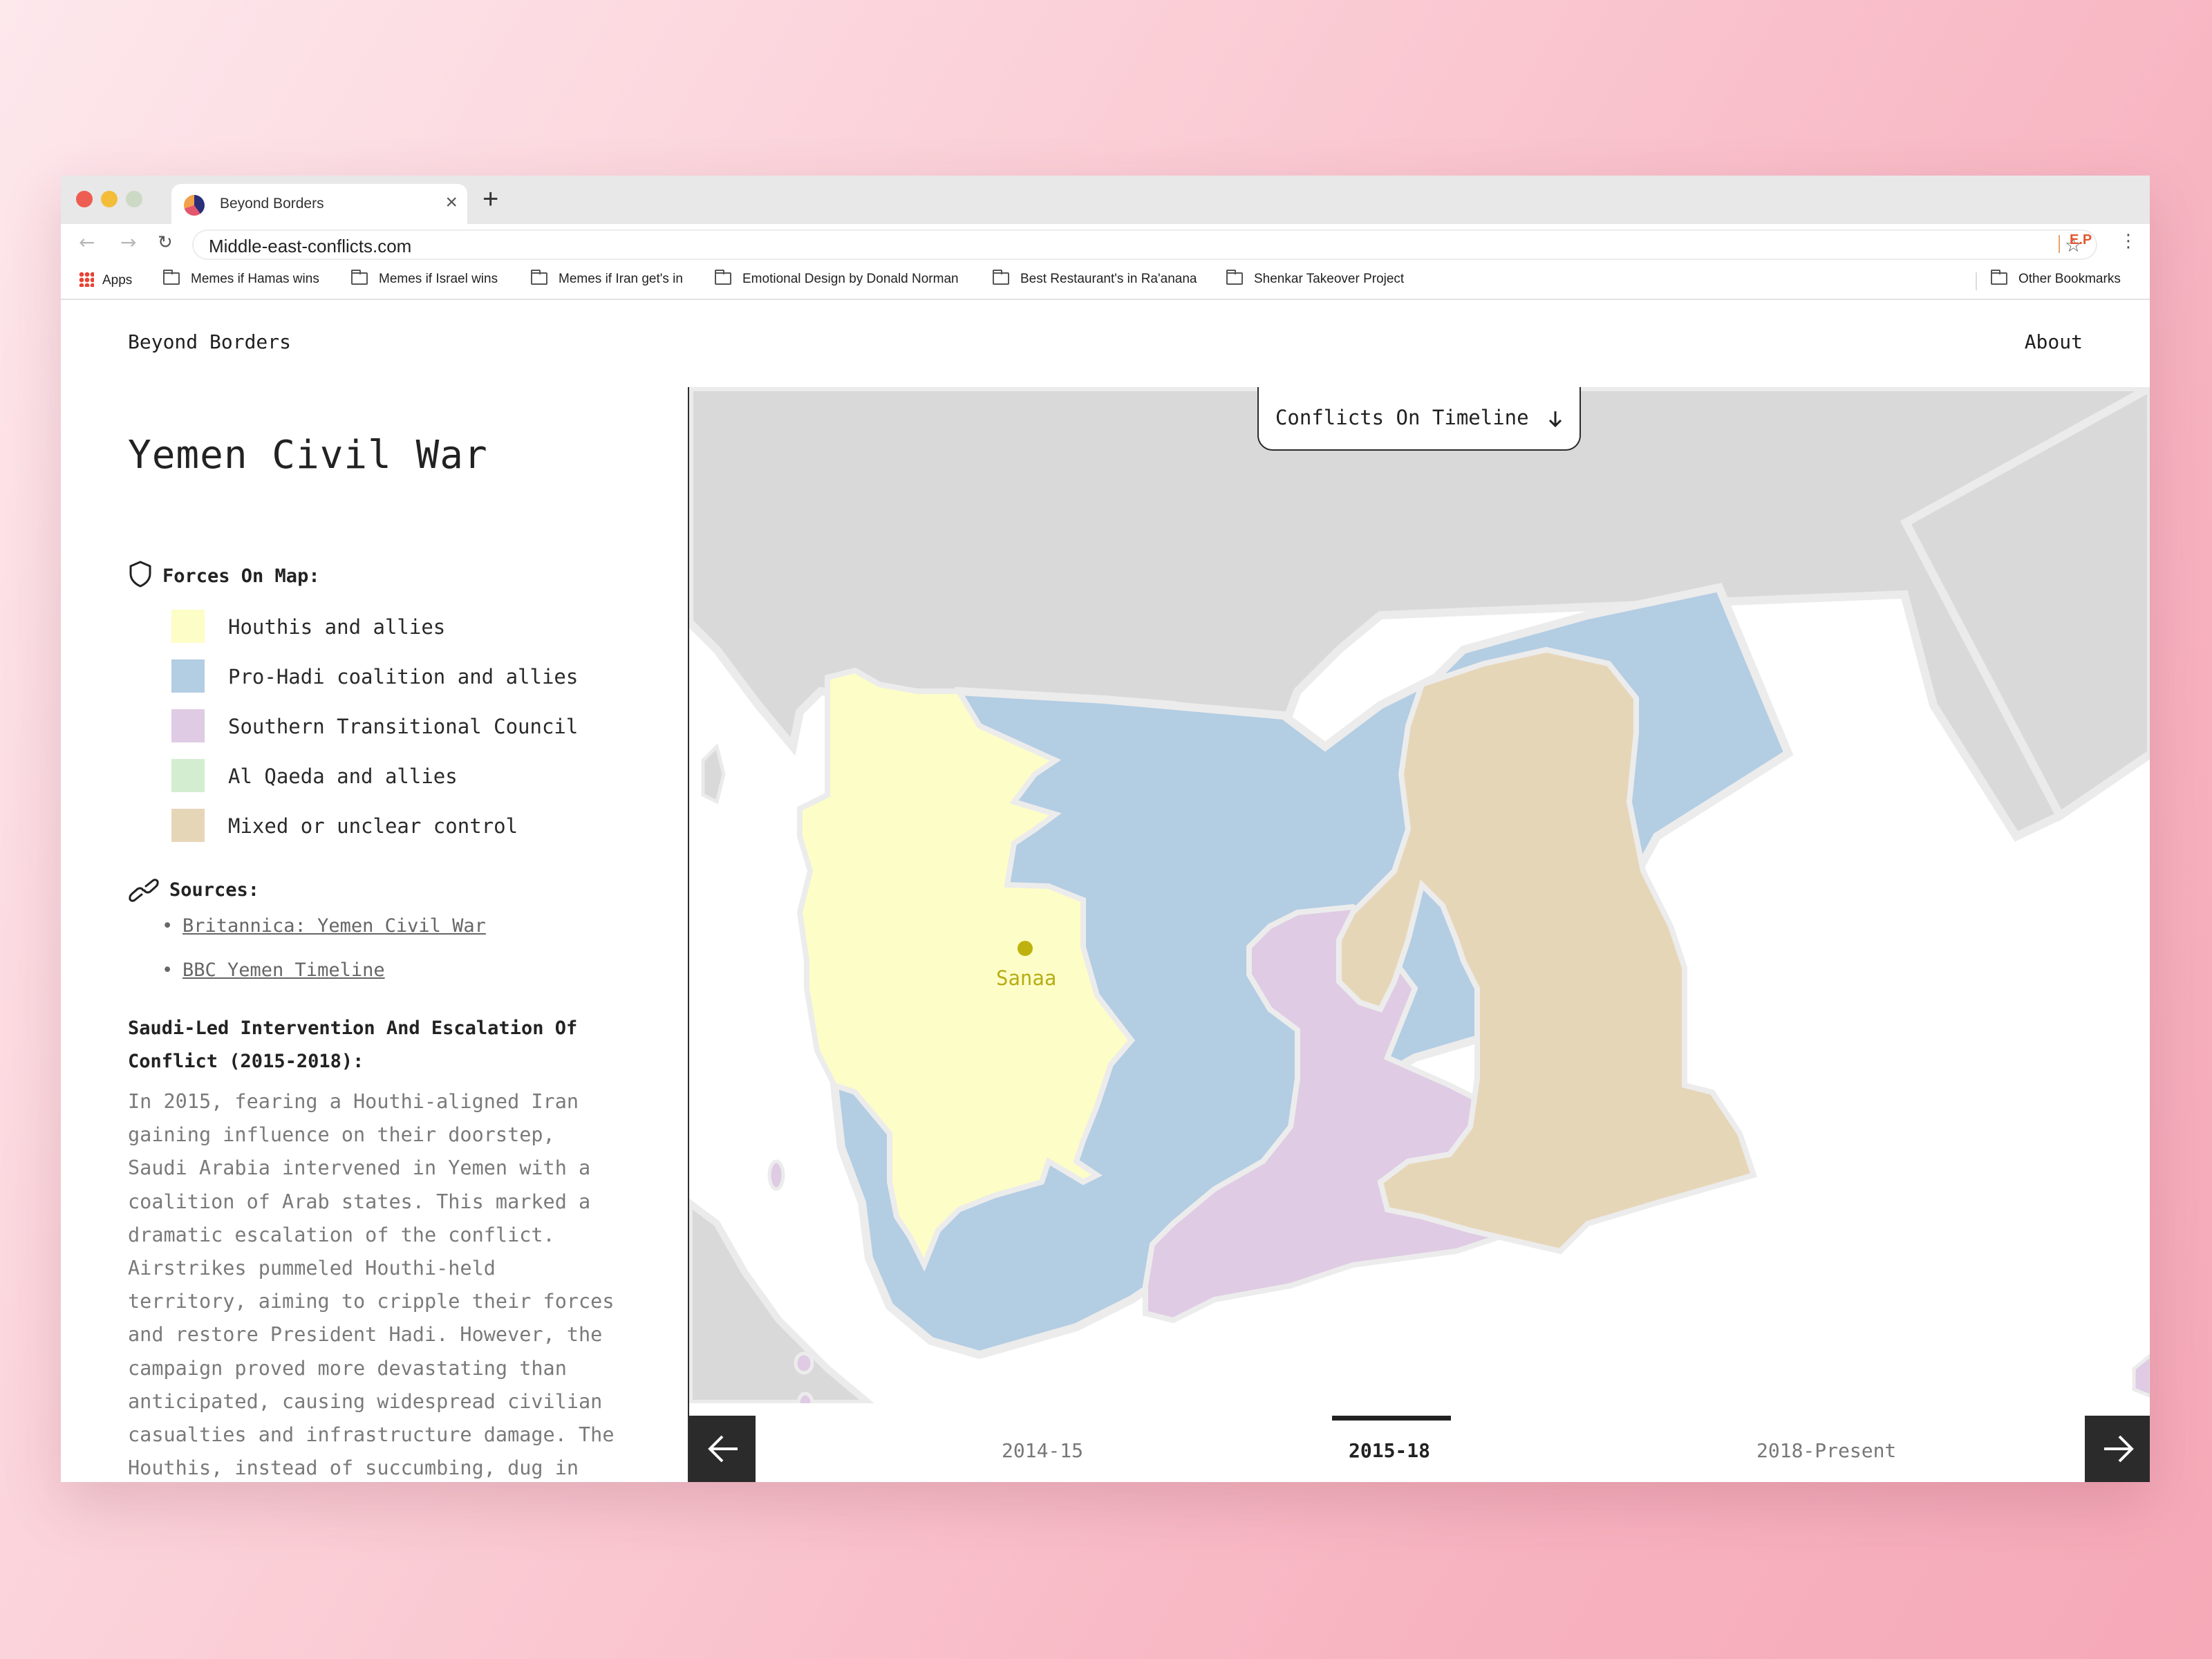  I want to click on browser-toolbar: ← → ↻ Middle-east-conflicts.com ☆ E.P ⋮, so click(1105, 244).